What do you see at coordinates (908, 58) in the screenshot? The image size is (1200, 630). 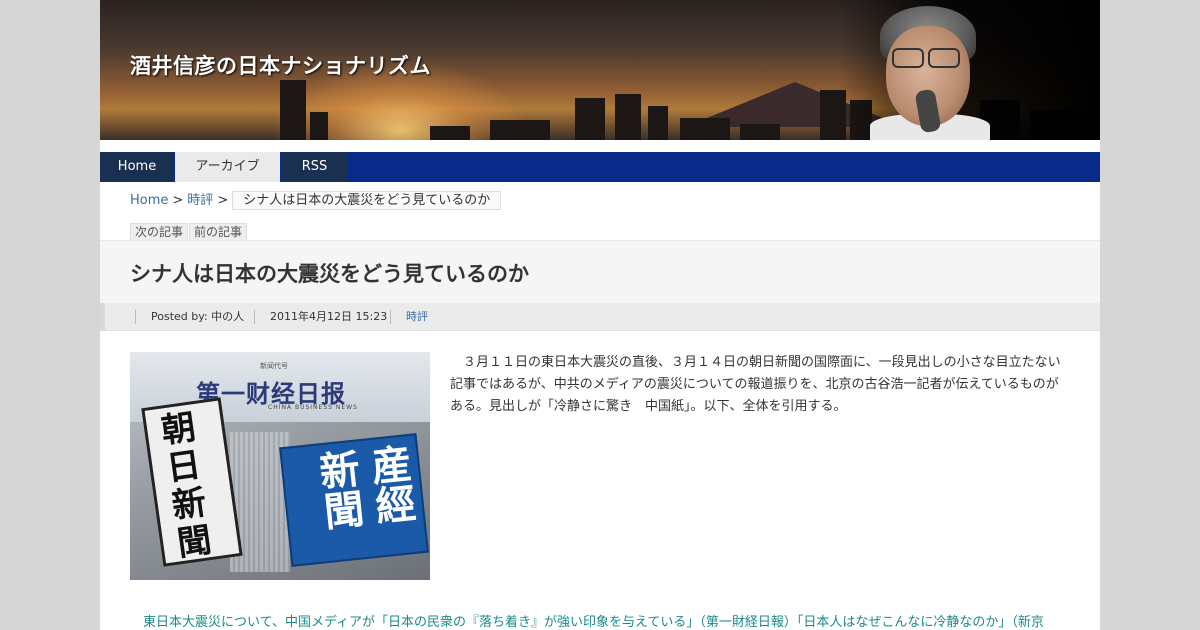 I see `glasses-icon` at bounding box center [908, 58].